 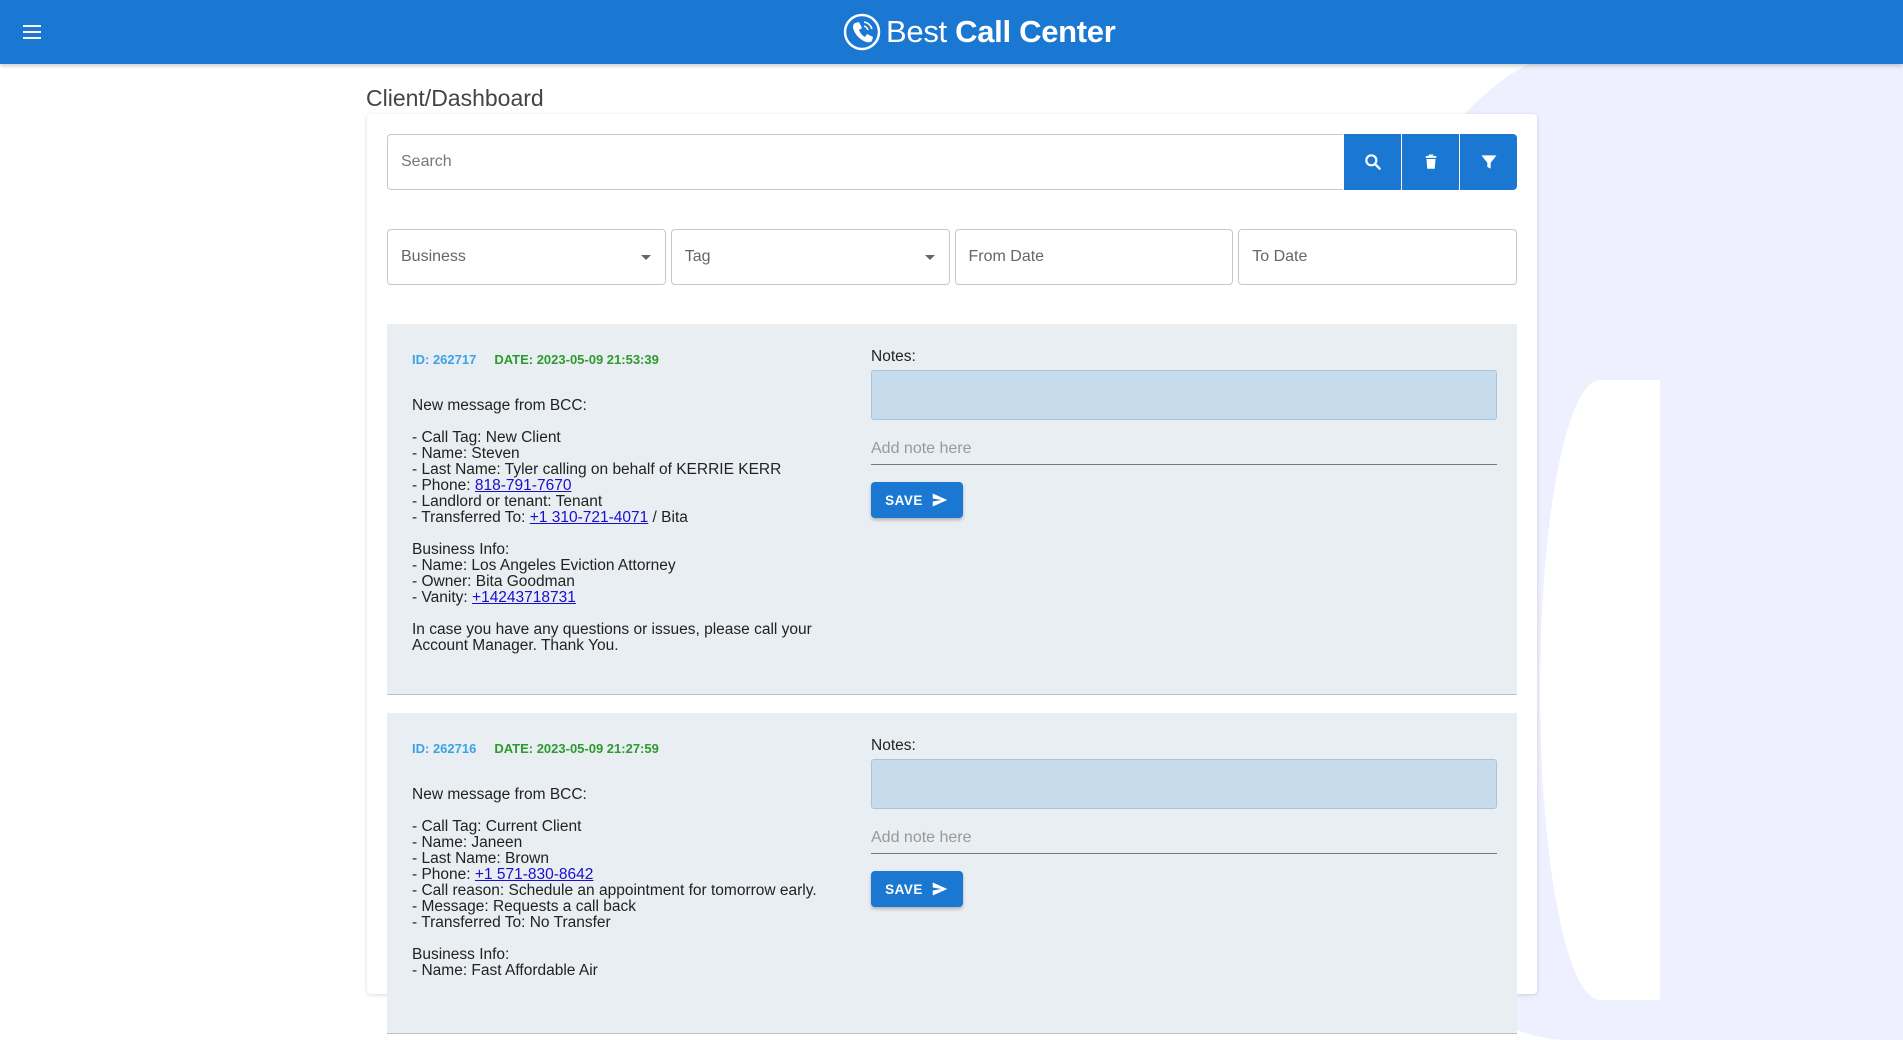 I want to click on trash-icon, so click(x=1430, y=161).